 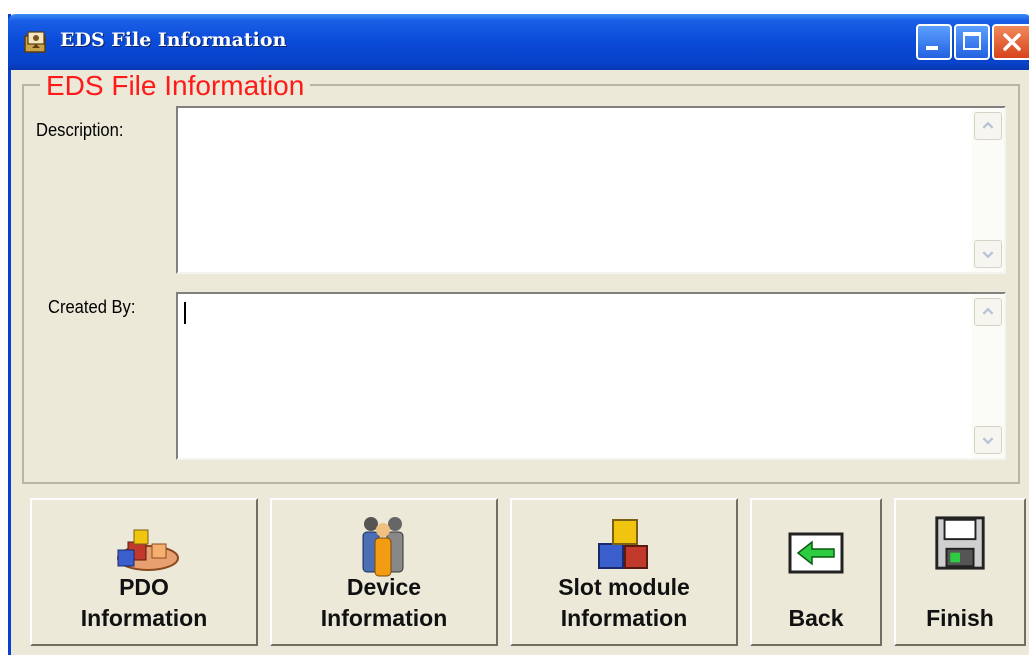 I want to click on maximize-icon, so click(x=972, y=41).